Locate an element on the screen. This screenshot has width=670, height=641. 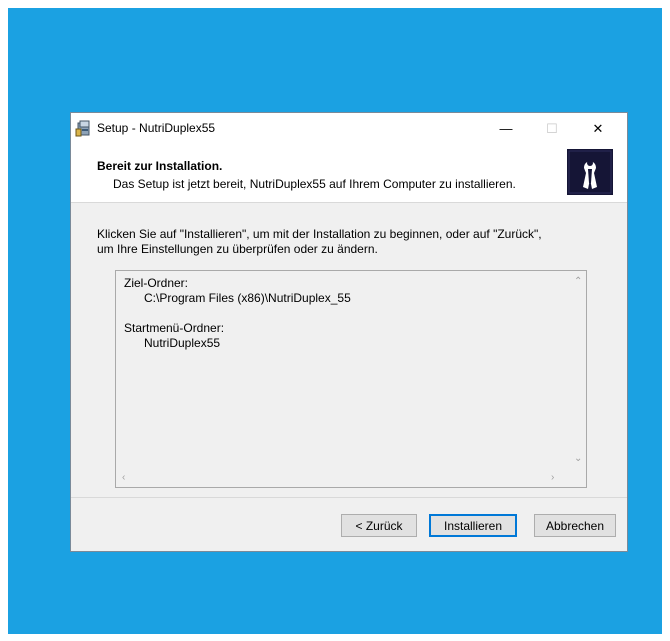
scroll-right-icon: › is located at coordinates (552, 478).